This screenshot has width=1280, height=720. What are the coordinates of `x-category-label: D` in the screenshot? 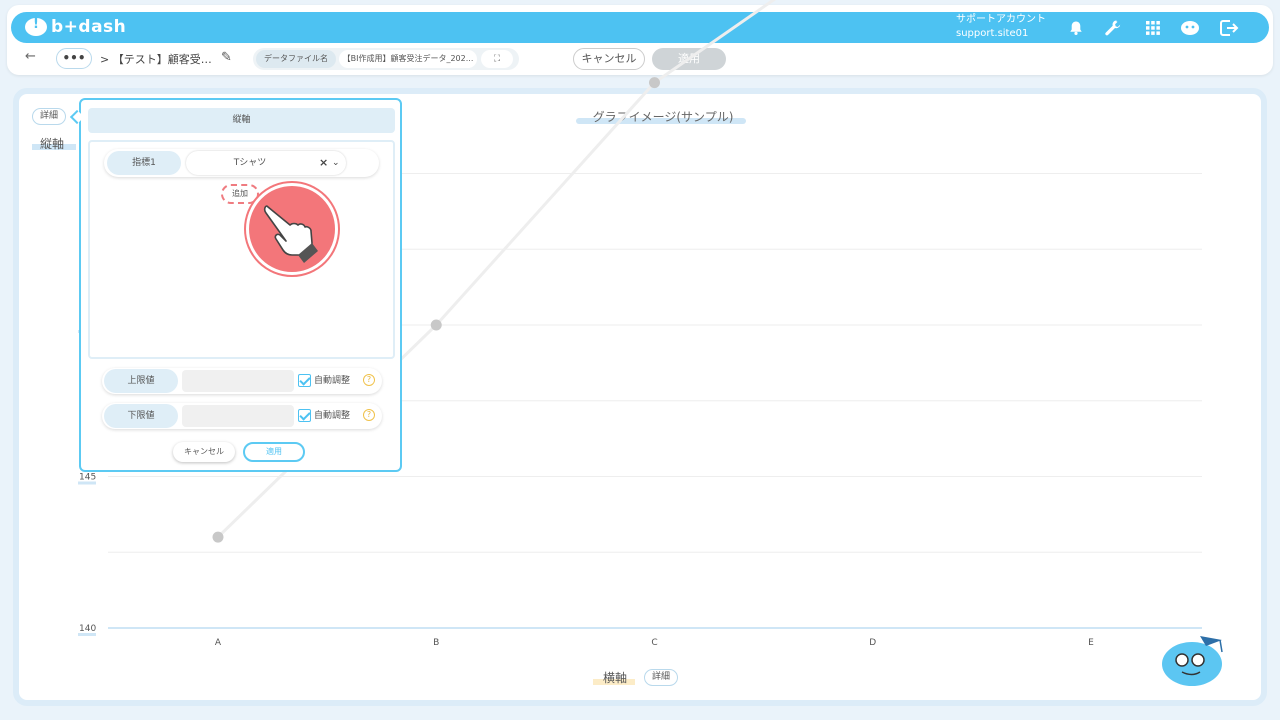 It's located at (872, 643).